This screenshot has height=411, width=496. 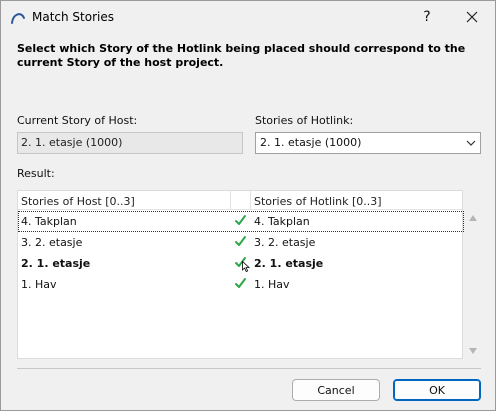 What do you see at coordinates (336, 390) in the screenshot?
I see `cancel-button: Cancel` at bounding box center [336, 390].